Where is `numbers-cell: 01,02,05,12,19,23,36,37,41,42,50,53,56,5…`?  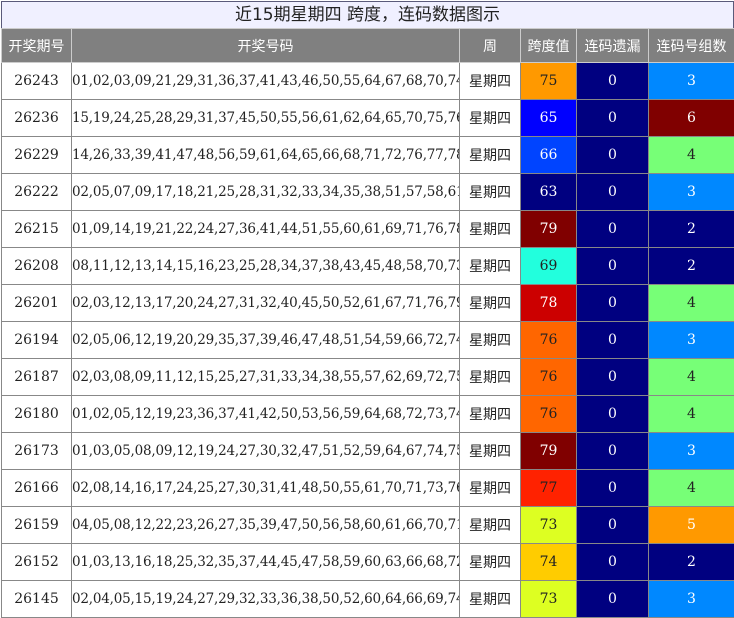 numbers-cell: 01,02,05,12,19,23,36,37,41,42,50,53,56,5… is located at coordinates (265, 414).